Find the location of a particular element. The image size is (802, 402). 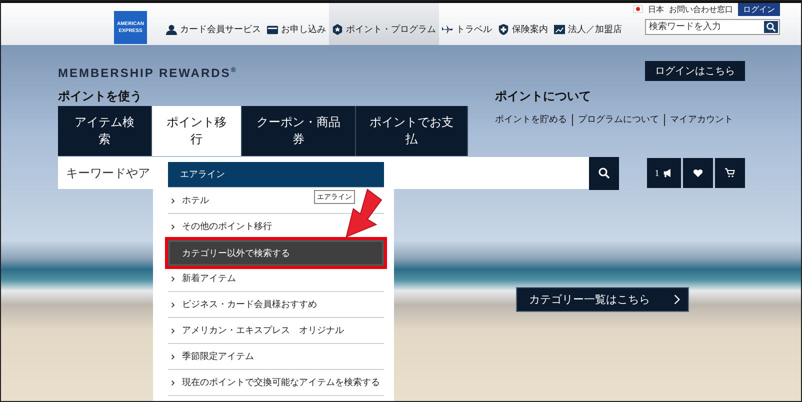

menu-label: アメリカン・エキスプレス オリジナル is located at coordinates (263, 330).